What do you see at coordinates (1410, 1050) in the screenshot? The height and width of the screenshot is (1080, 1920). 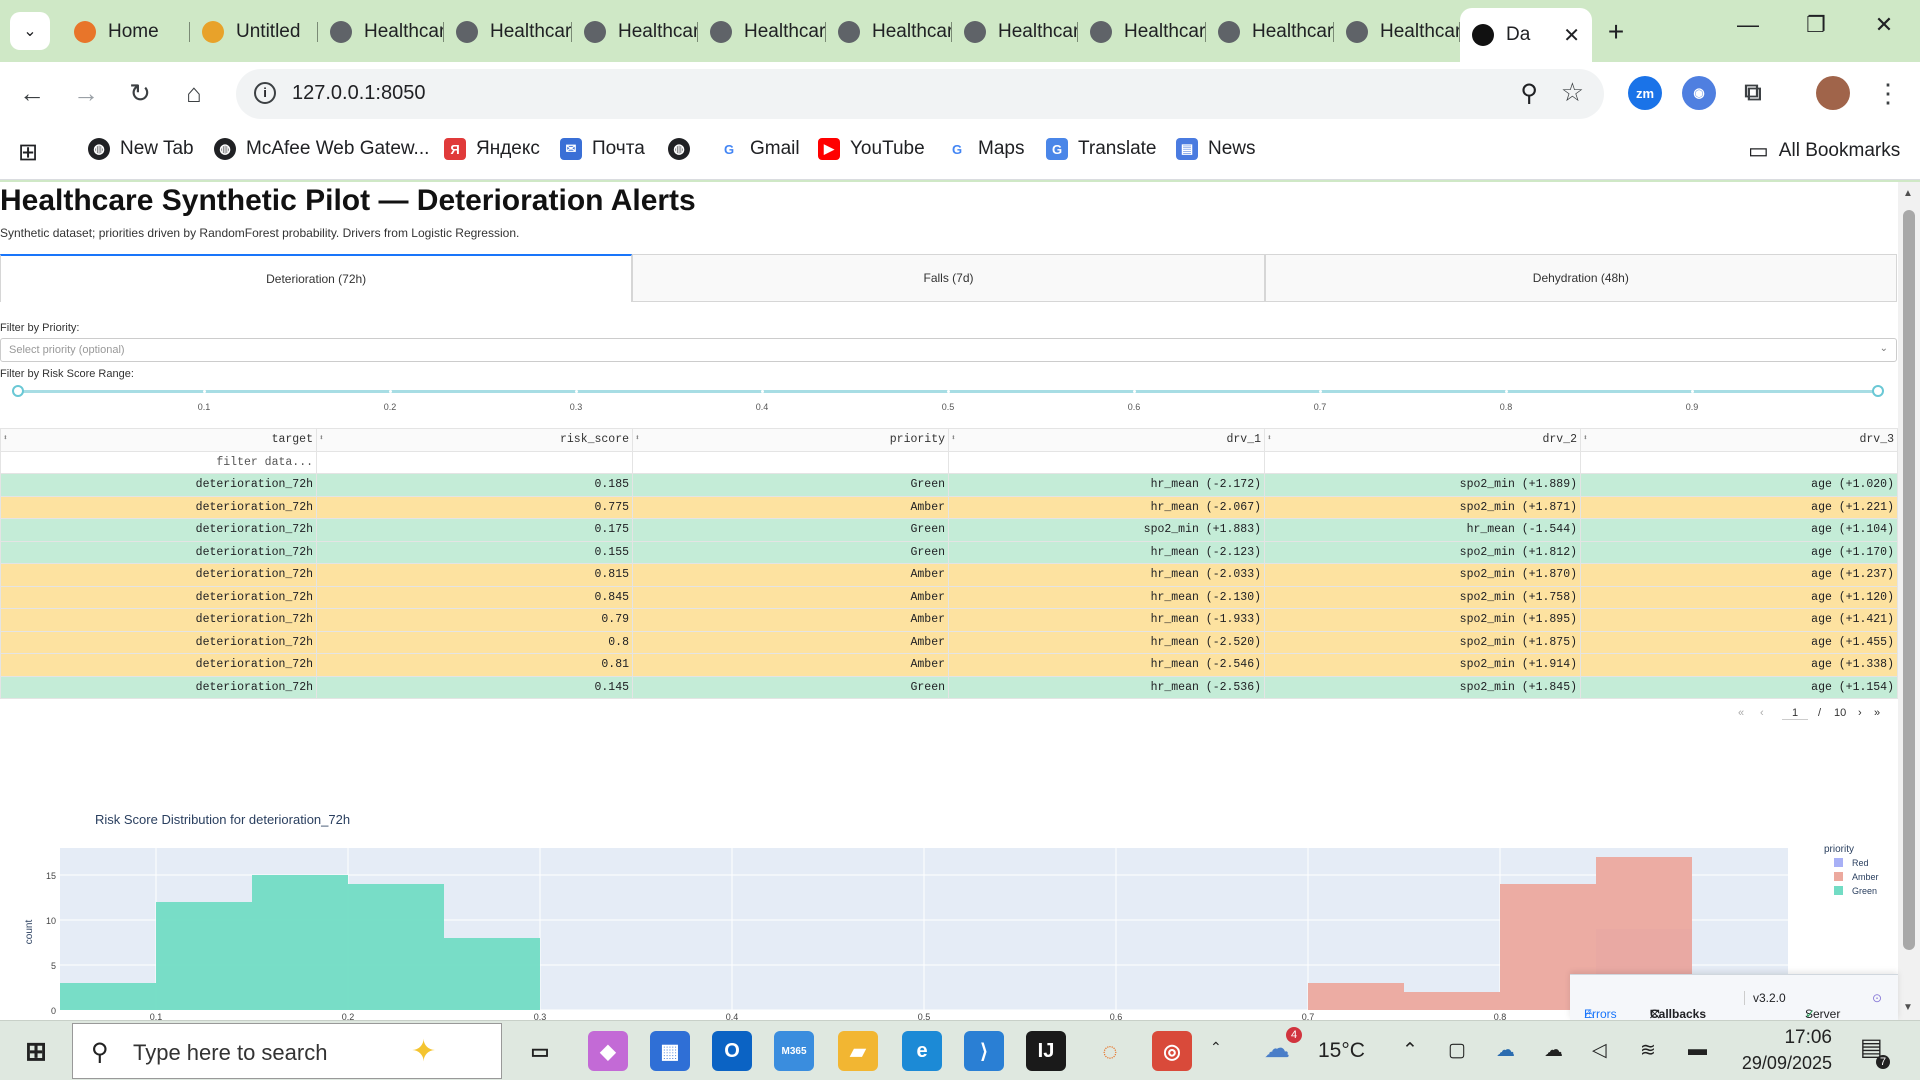 I see `tray-chevron-icon: ⌃` at bounding box center [1410, 1050].